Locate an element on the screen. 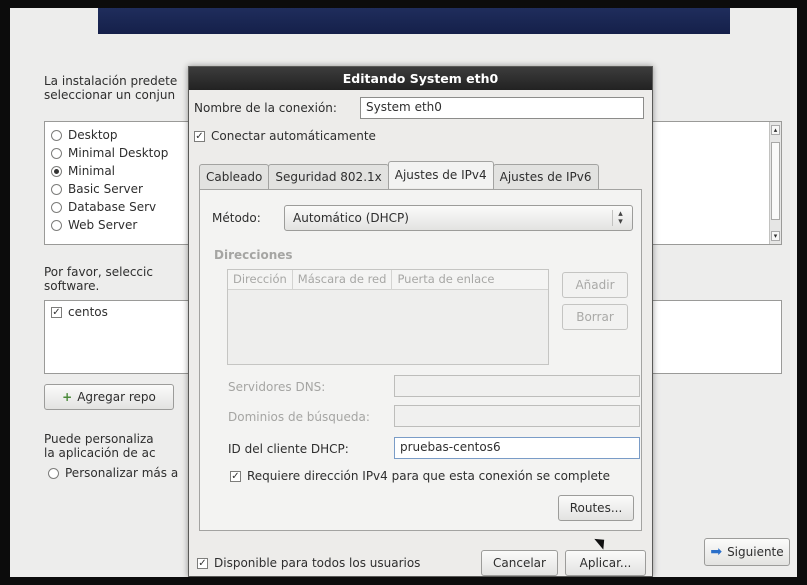 This screenshot has width=807, height=585. available-all-users-label: Disponible para todos los usuarios is located at coordinates (317, 563).